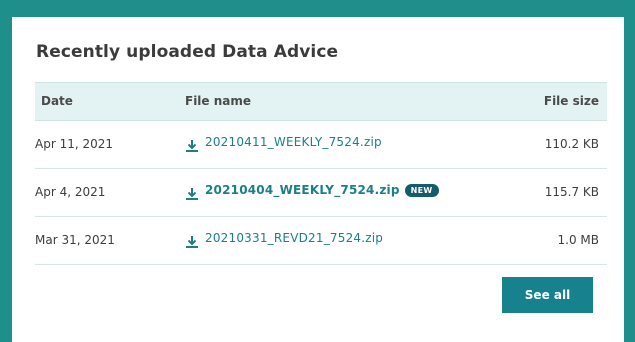 The image size is (635, 342). I want to click on row-file-size: 1.0 MB, so click(578, 240).